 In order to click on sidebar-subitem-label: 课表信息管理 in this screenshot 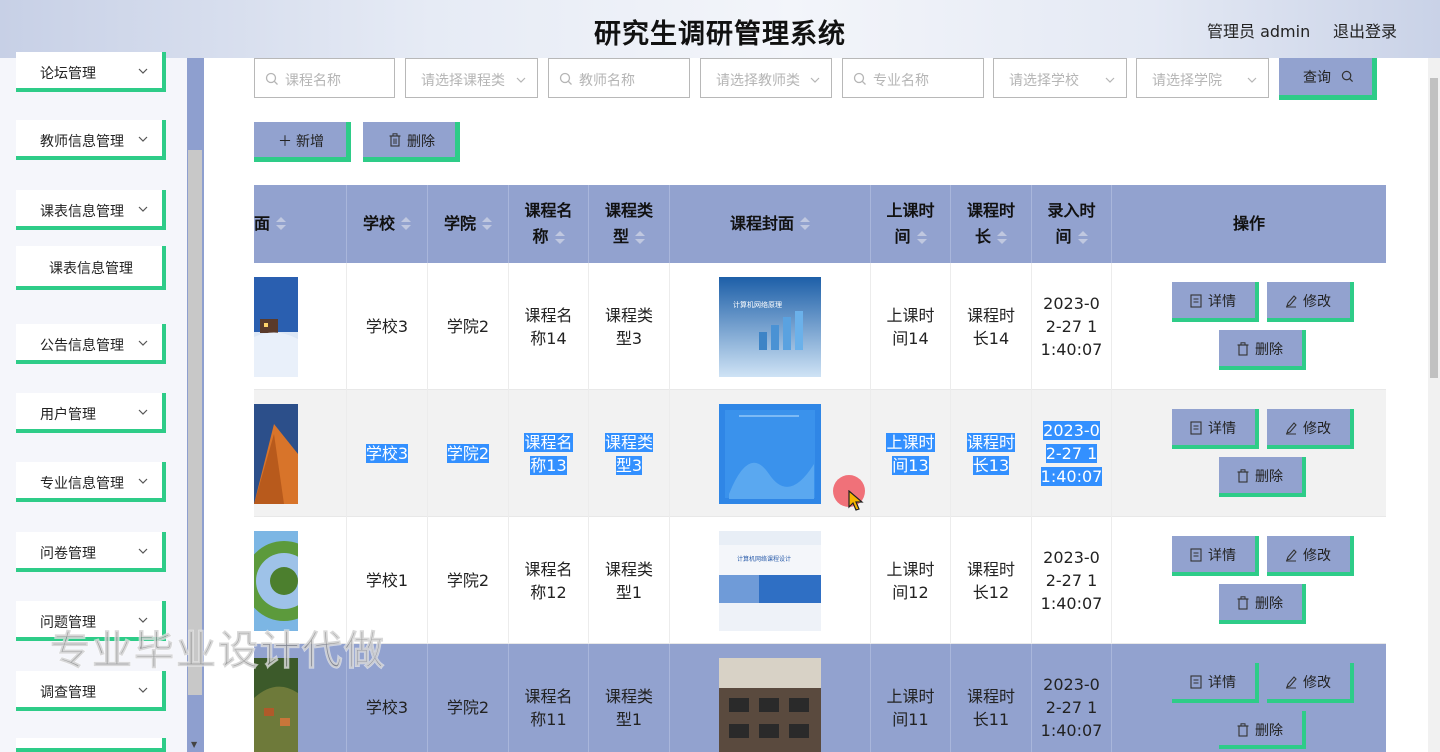, I will do `click(91, 269)`.